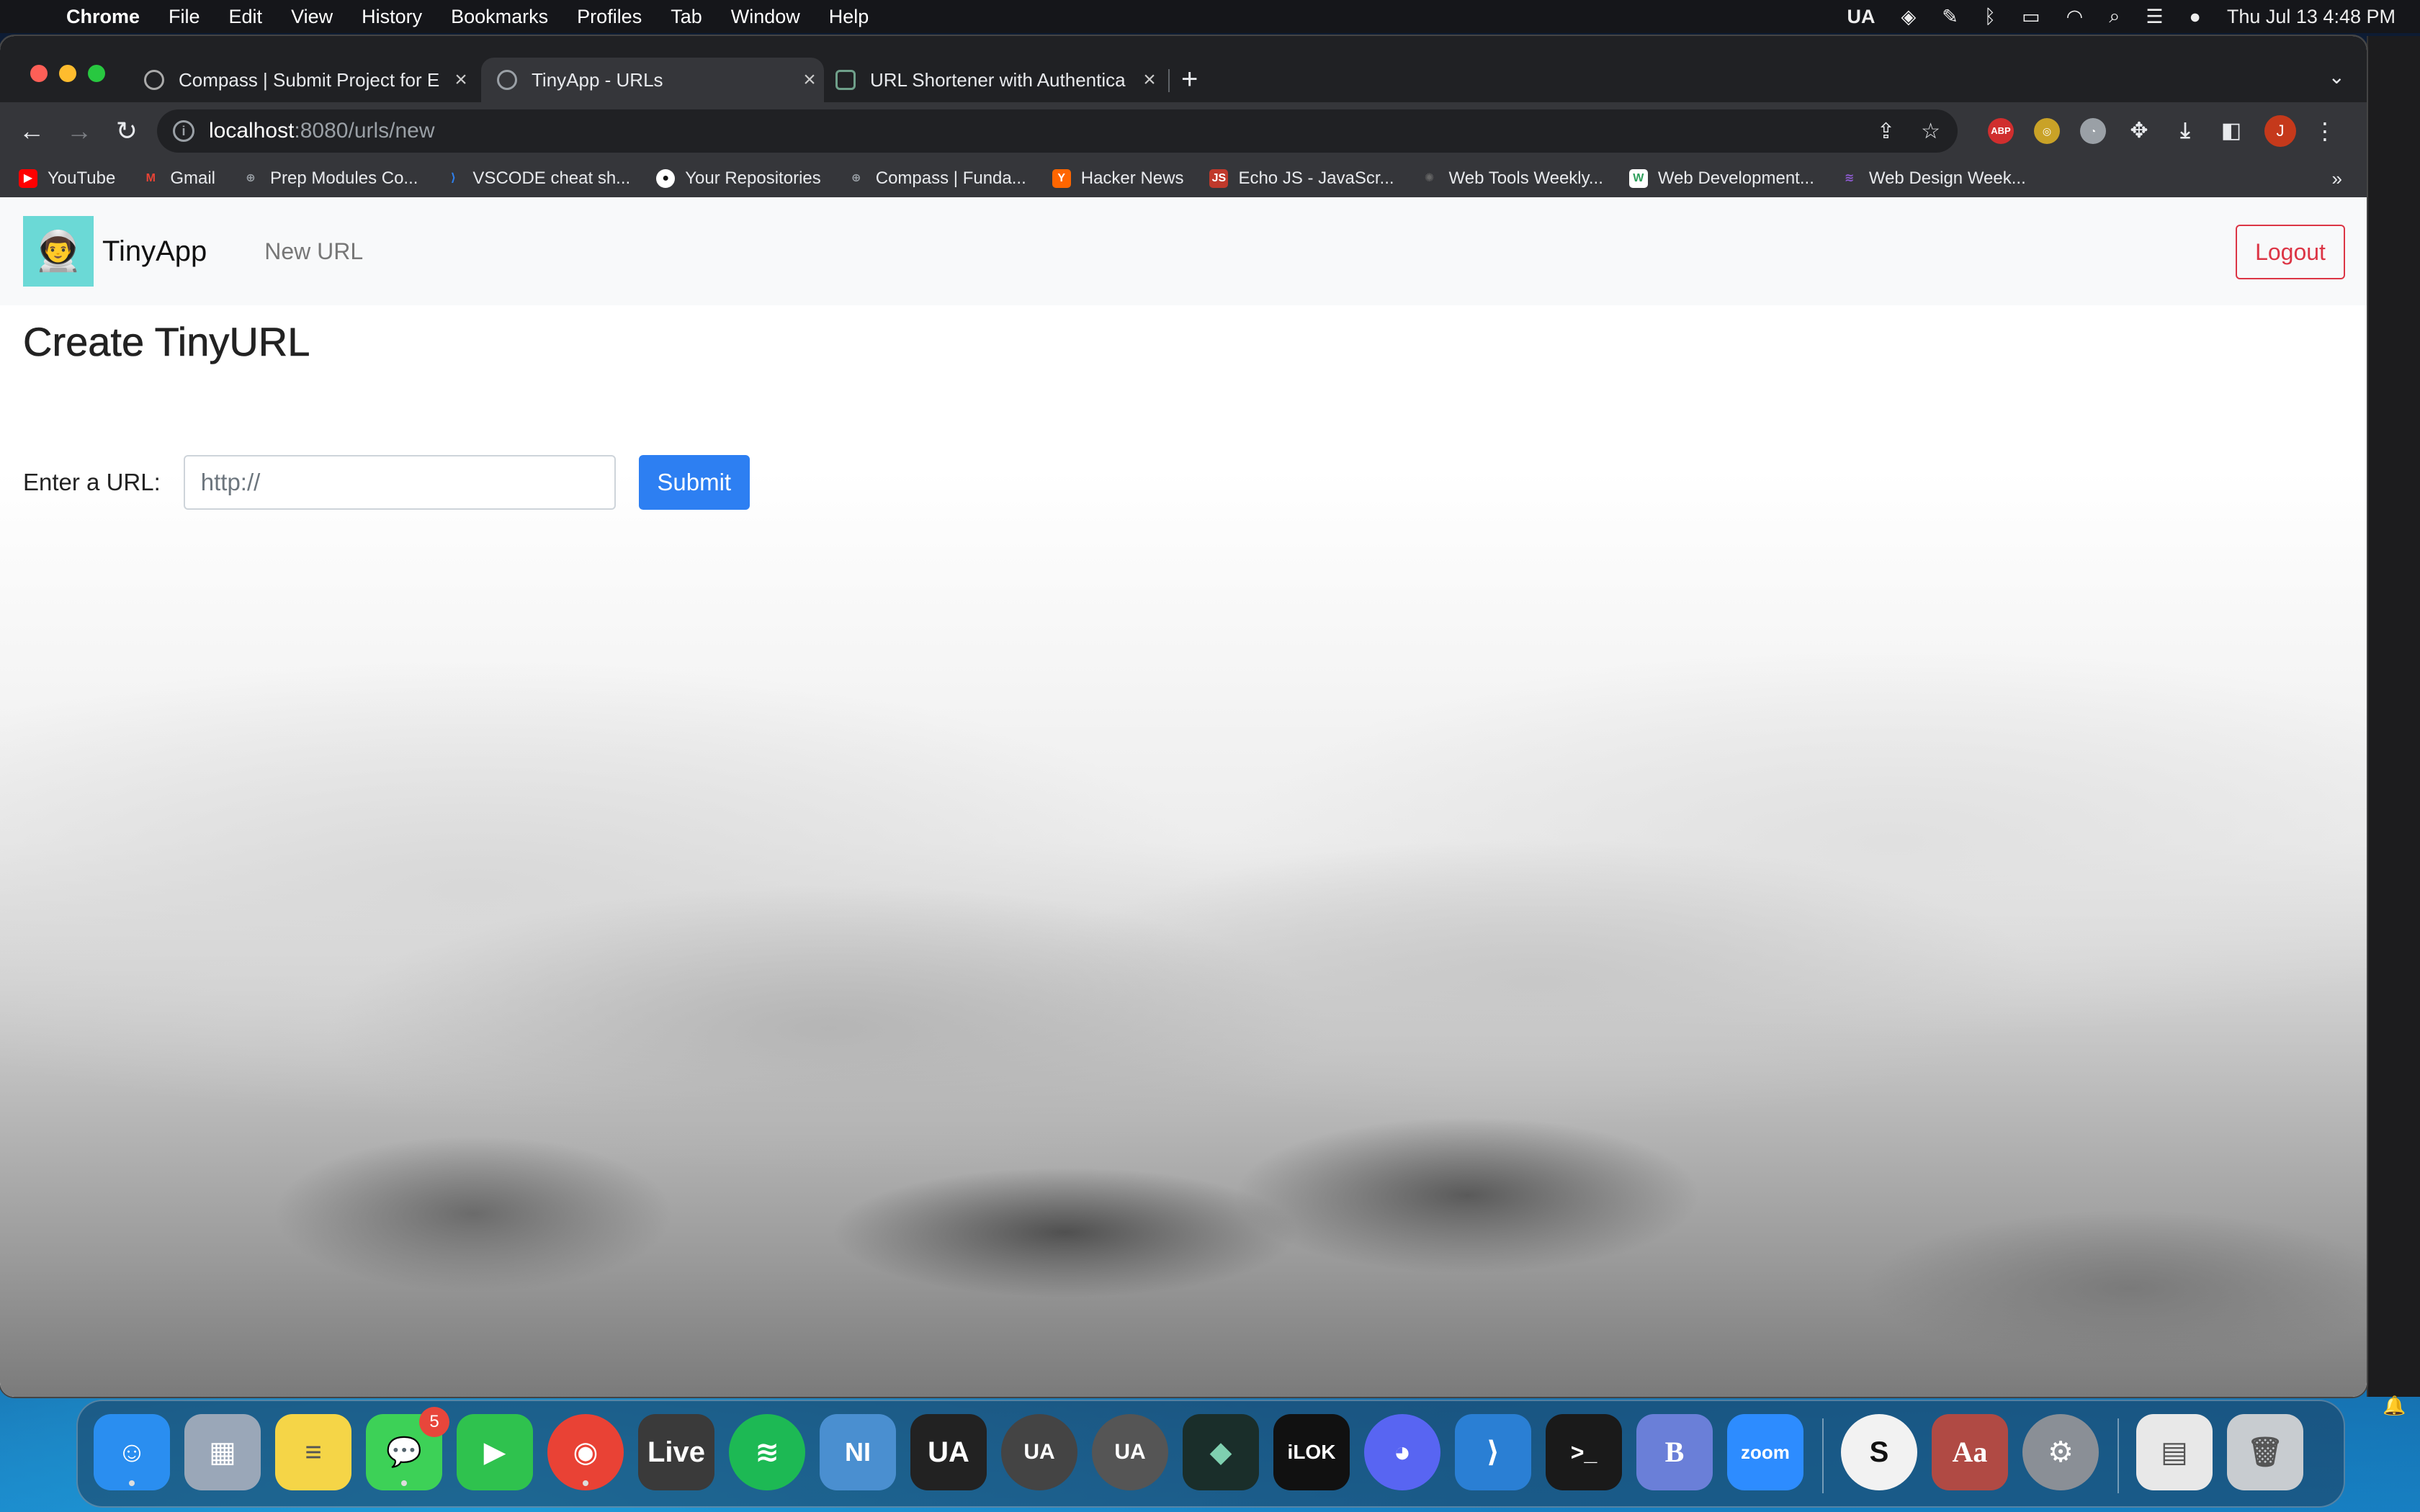  Describe the element at coordinates (1189, 79) in the screenshot. I see `new-tab-button: +` at that location.